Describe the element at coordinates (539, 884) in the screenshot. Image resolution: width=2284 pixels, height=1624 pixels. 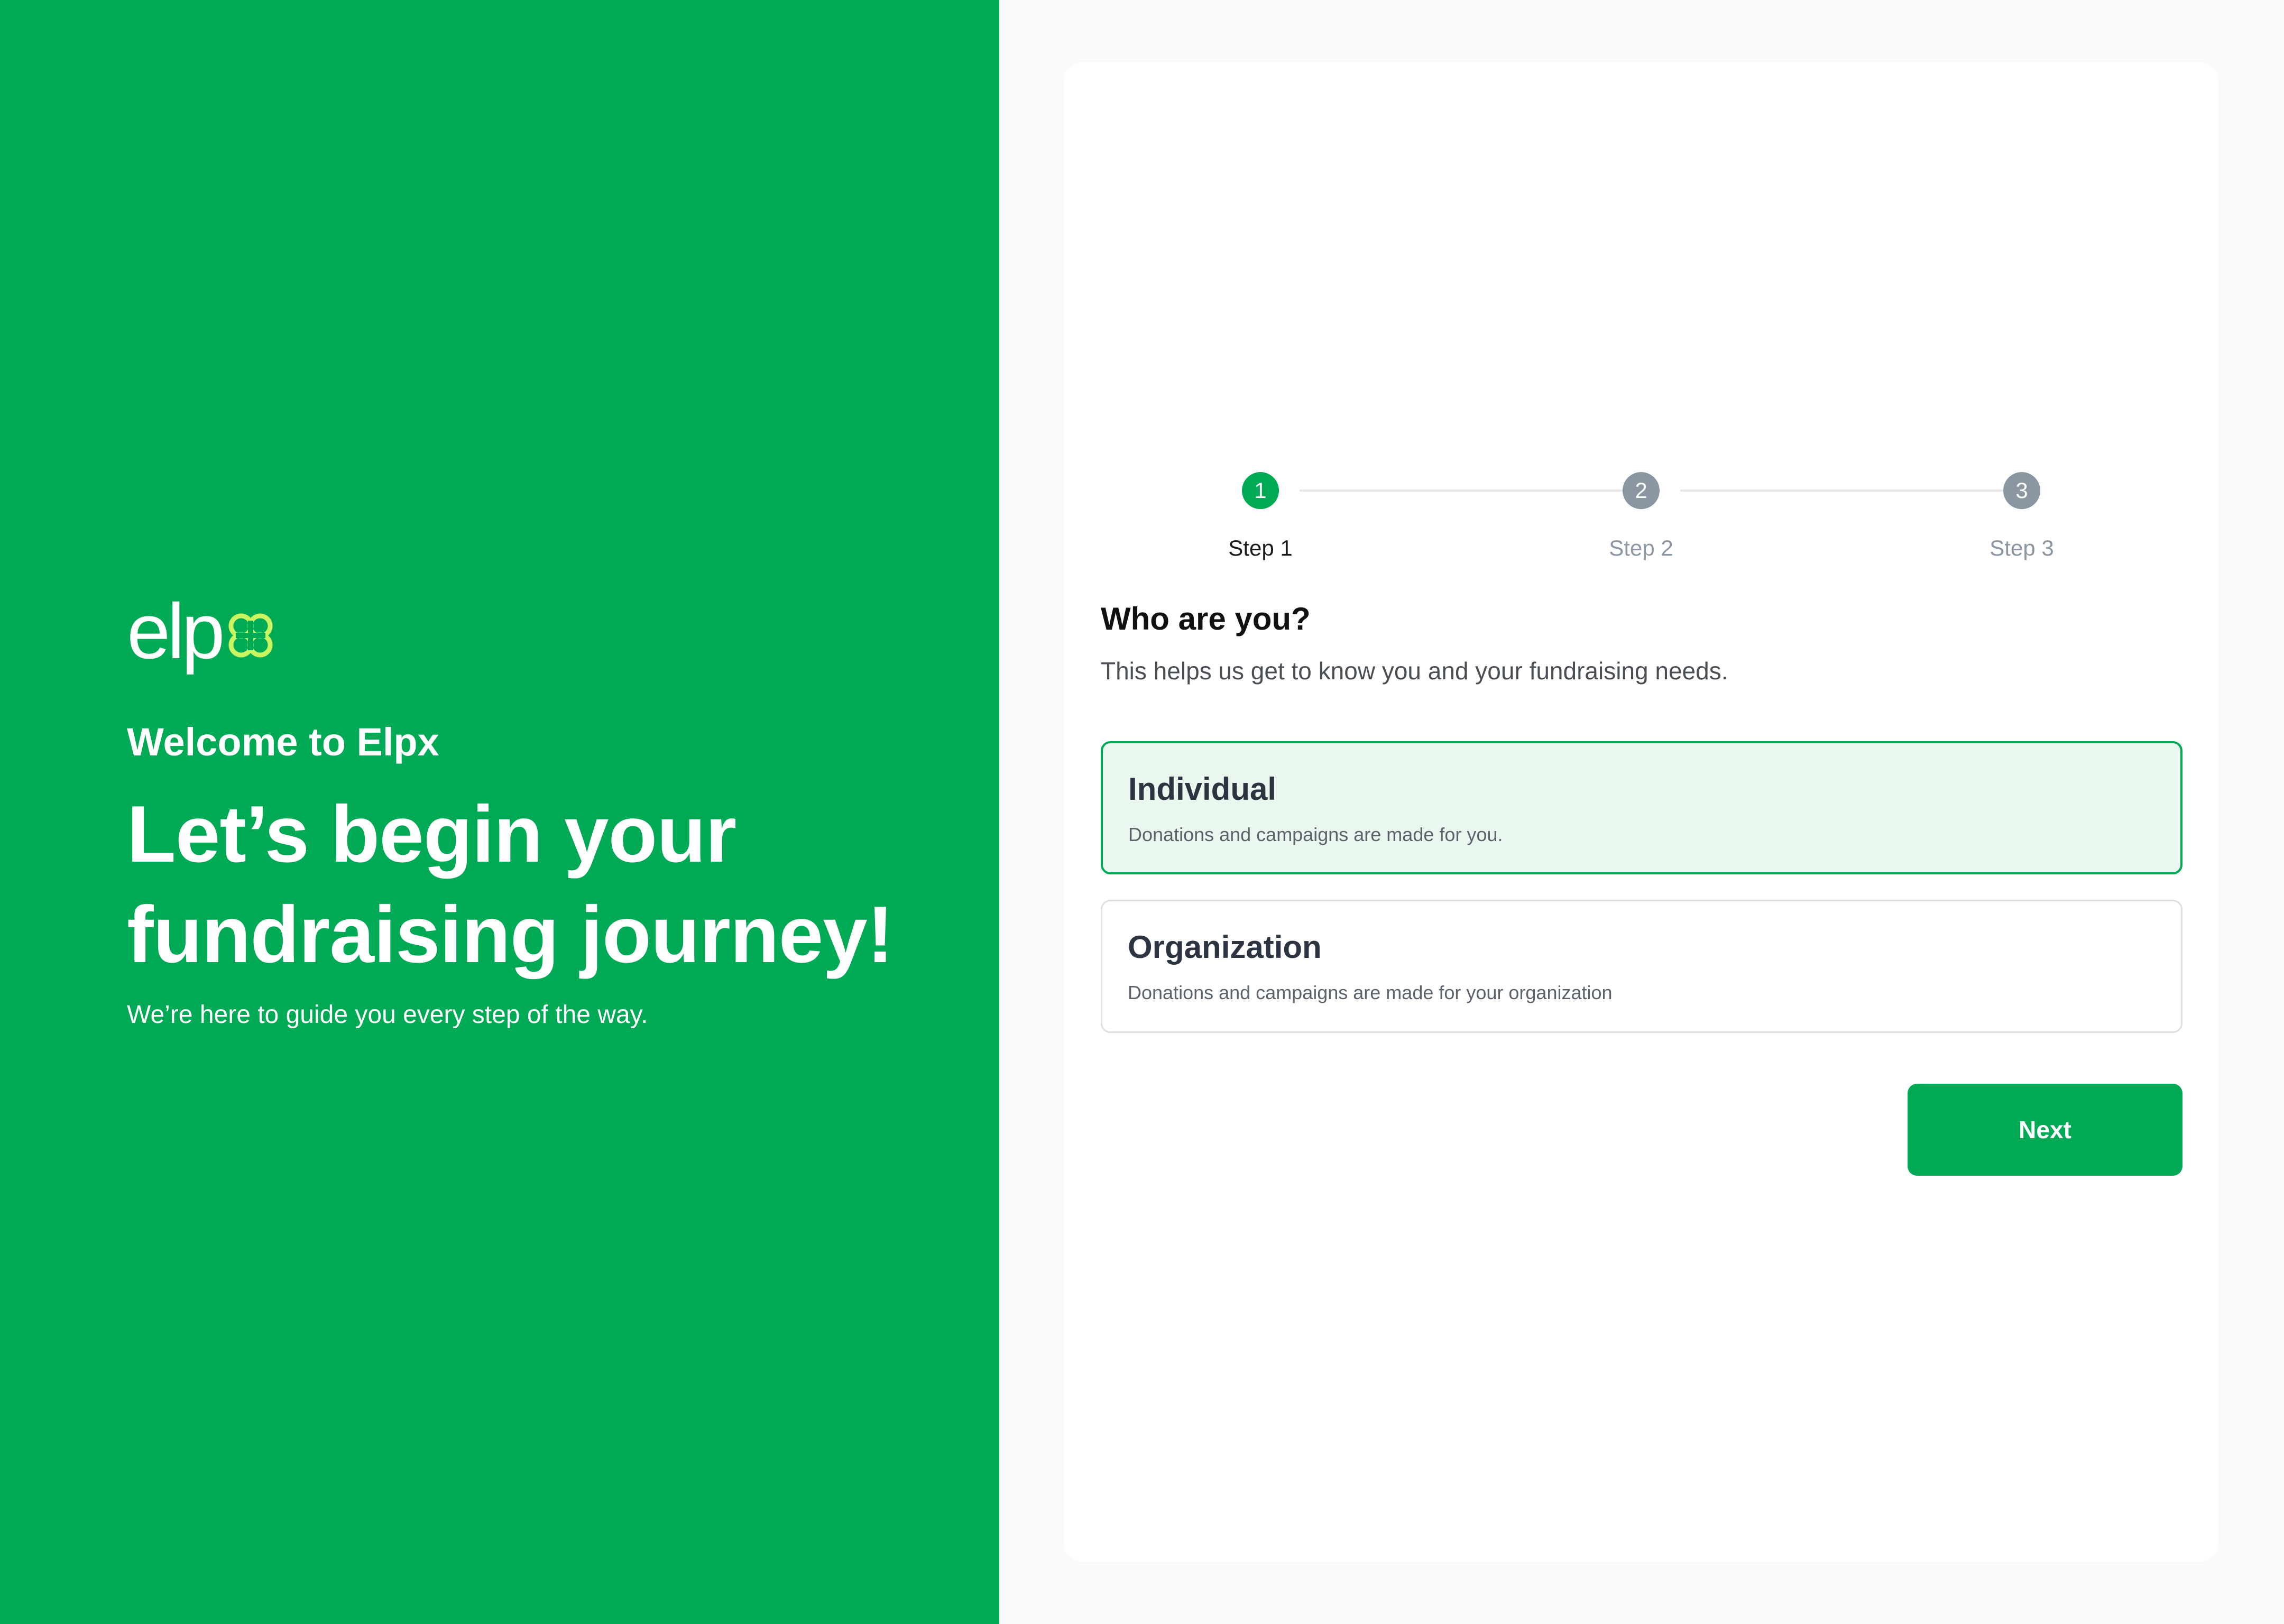
I see `headline: Let’s begin your fundraising journey!` at that location.